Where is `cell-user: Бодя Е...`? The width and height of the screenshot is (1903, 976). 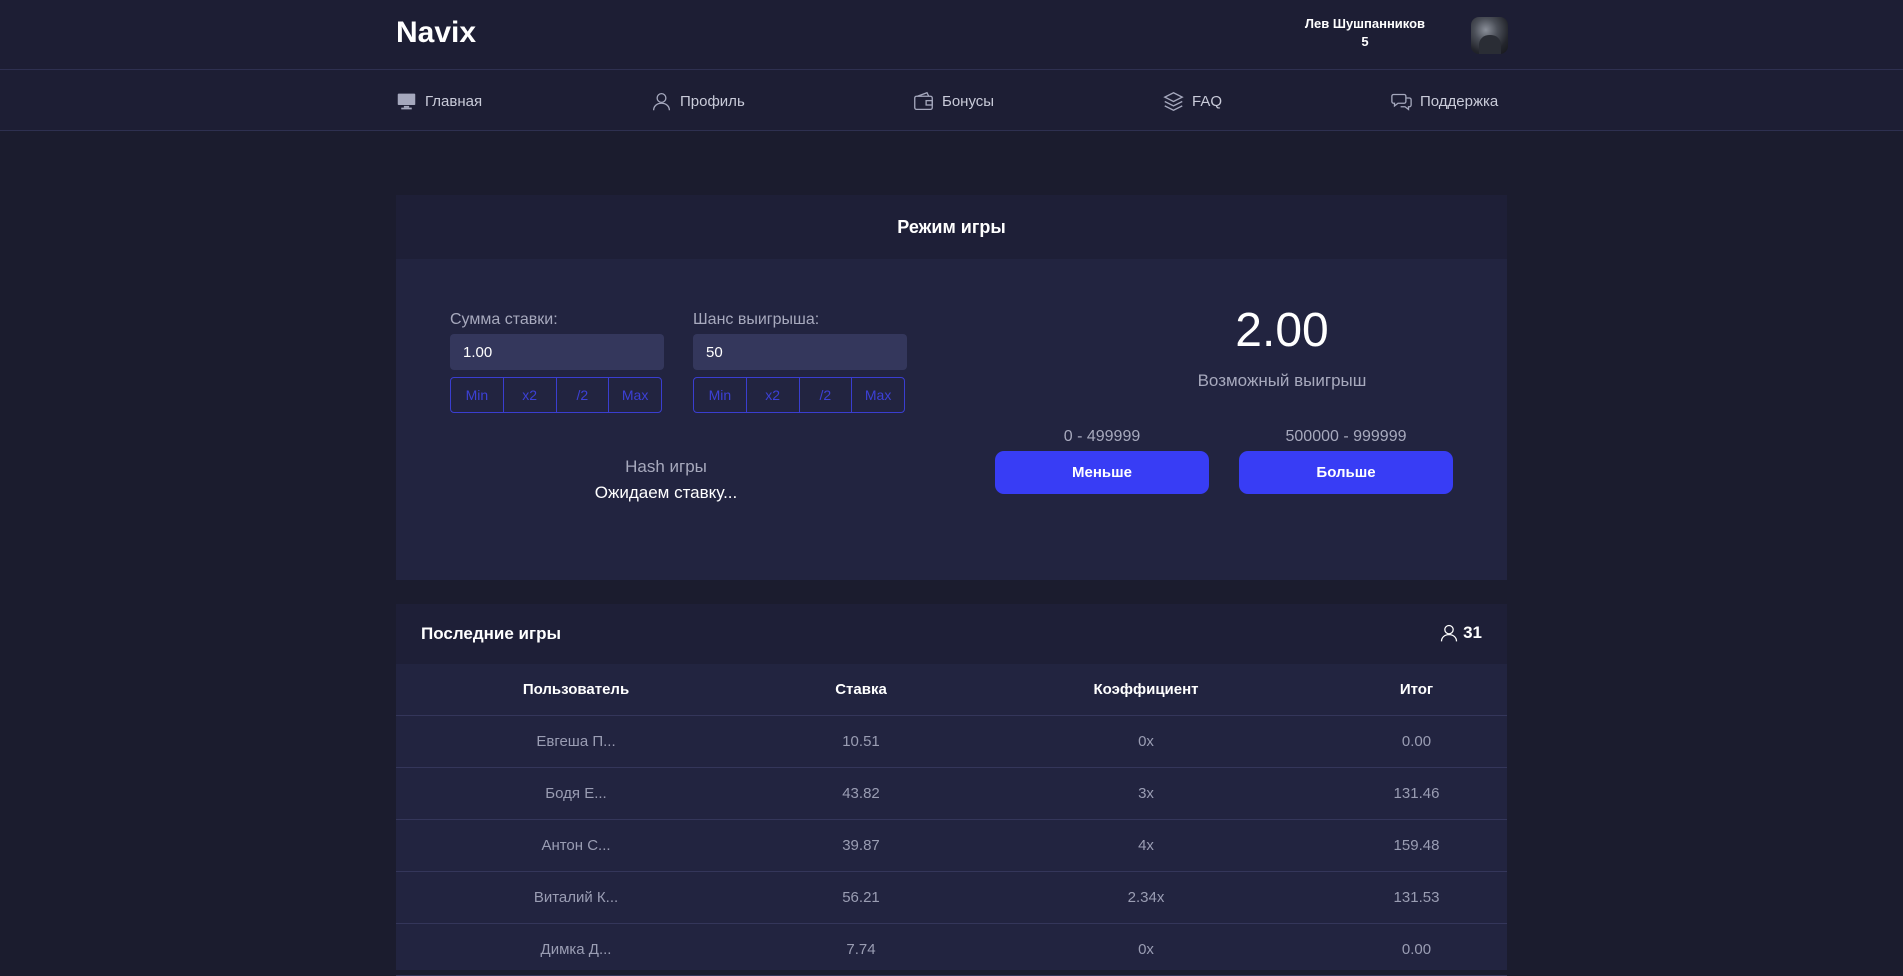
cell-user: Бодя Е... is located at coordinates (576, 793).